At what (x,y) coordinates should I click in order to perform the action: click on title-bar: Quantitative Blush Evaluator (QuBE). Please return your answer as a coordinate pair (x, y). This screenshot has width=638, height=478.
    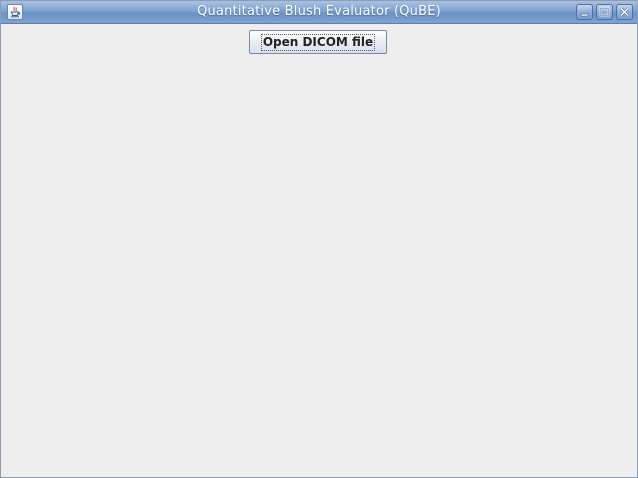
    Looking at the image, I should click on (319, 12).